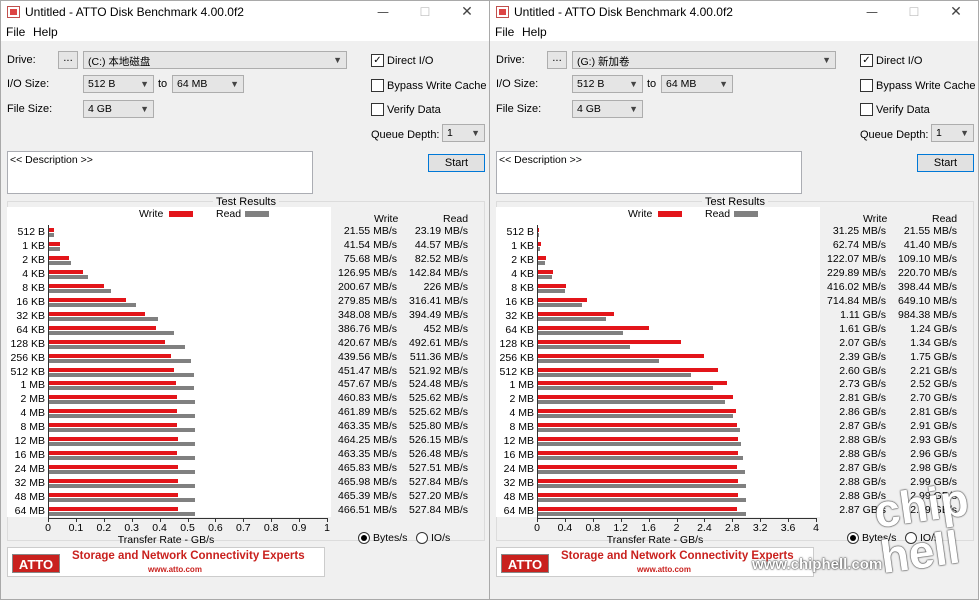 The width and height of the screenshot is (979, 600). What do you see at coordinates (367, 272) in the screenshot?
I see `write-value: 126.95 MB/s` at bounding box center [367, 272].